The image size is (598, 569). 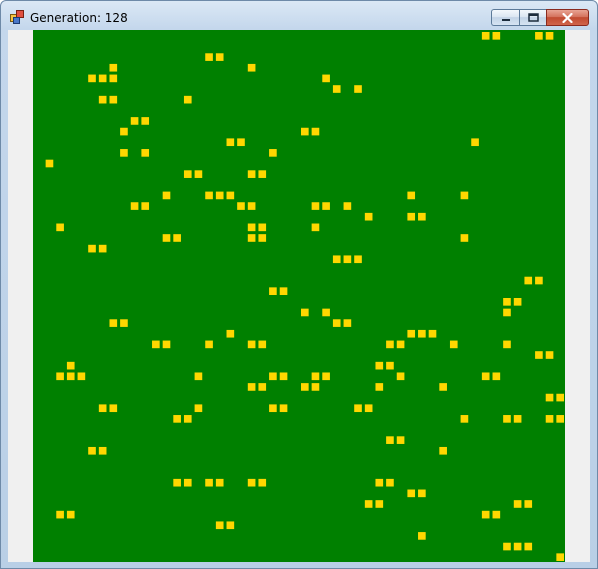 What do you see at coordinates (79, 18) in the screenshot?
I see `window-title: Generation: 128` at bounding box center [79, 18].